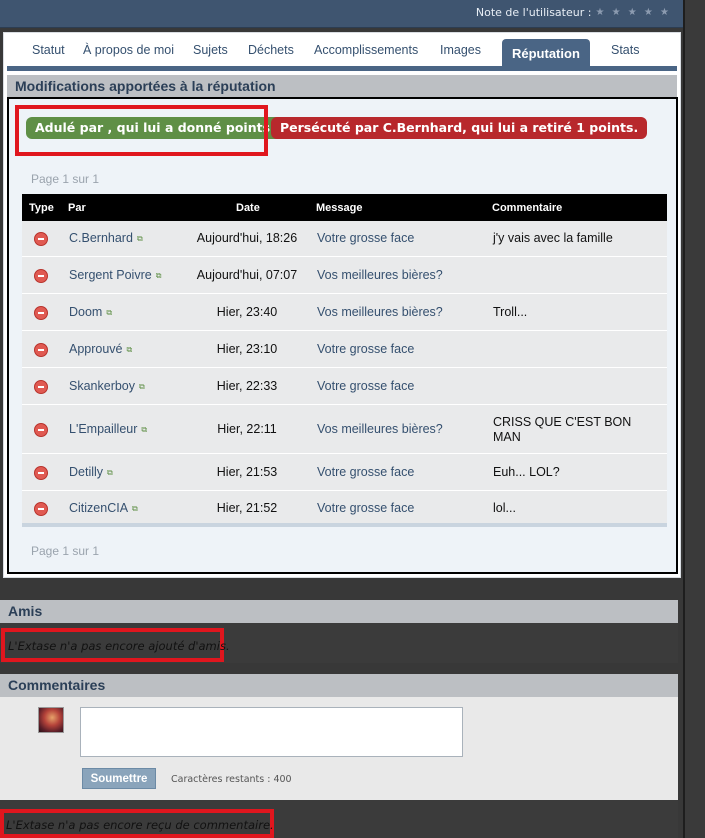 The height and width of the screenshot is (838, 705). What do you see at coordinates (247, 312) in the screenshot?
I see `rep-date: Hier, 23:40` at bounding box center [247, 312].